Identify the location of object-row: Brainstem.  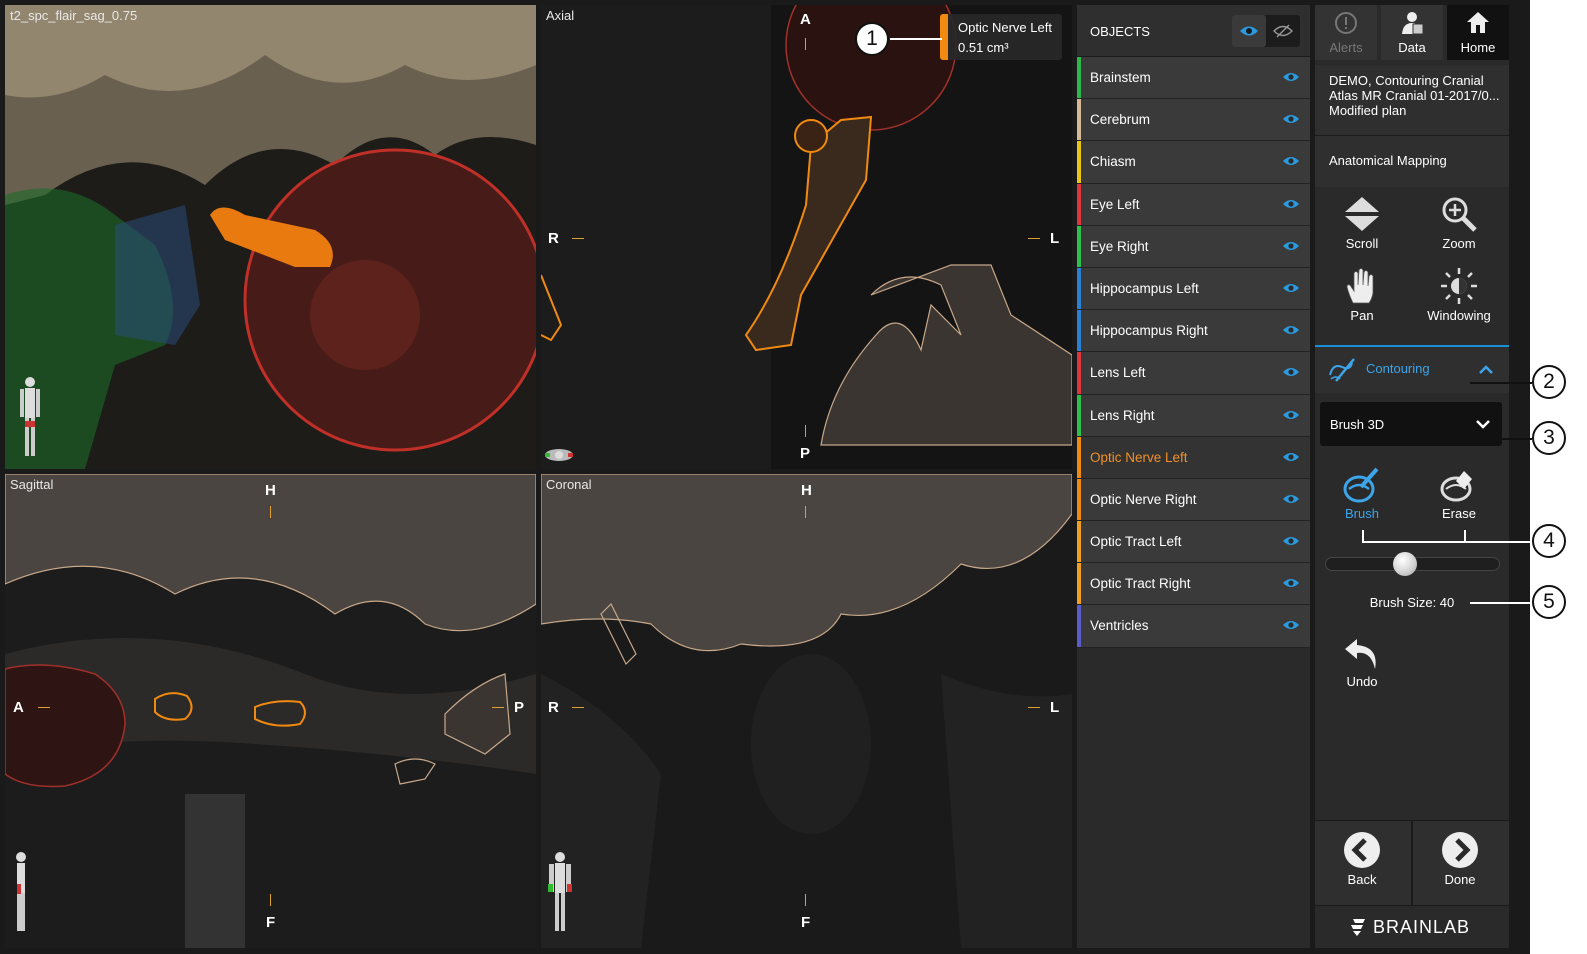
(1193, 78).